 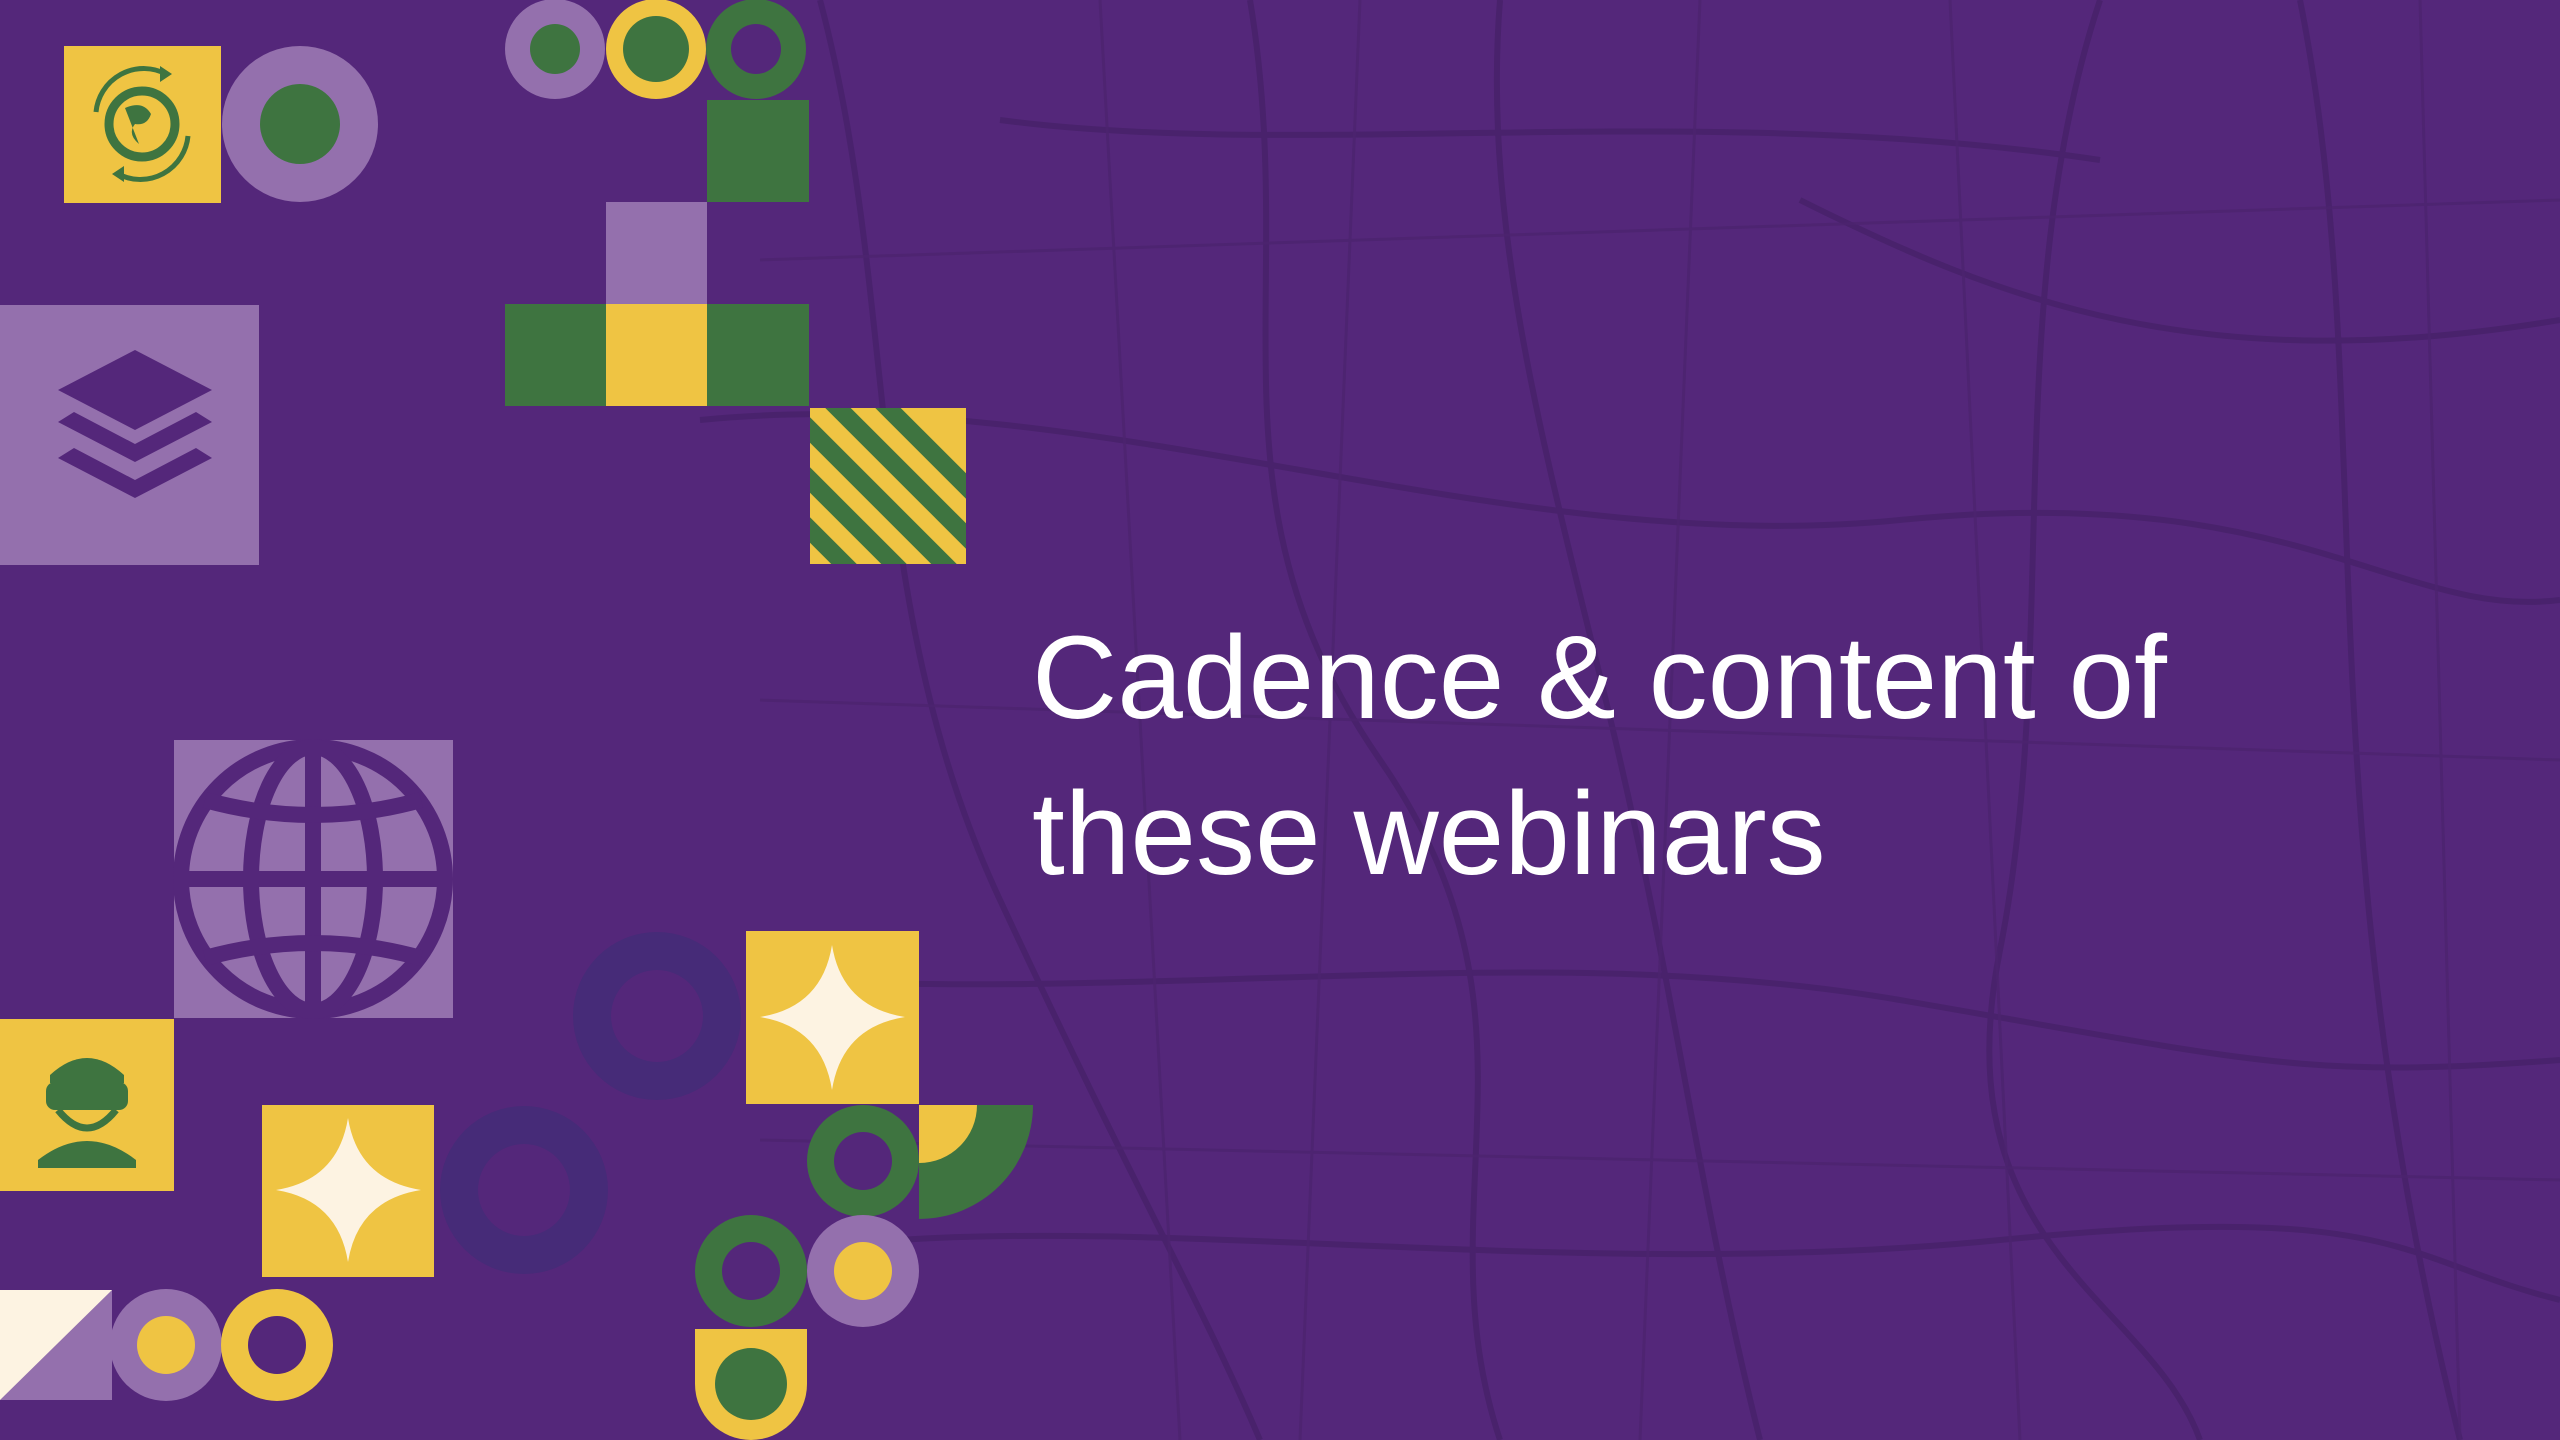 What do you see at coordinates (313, 879) in the screenshot?
I see `world-globe-icon` at bounding box center [313, 879].